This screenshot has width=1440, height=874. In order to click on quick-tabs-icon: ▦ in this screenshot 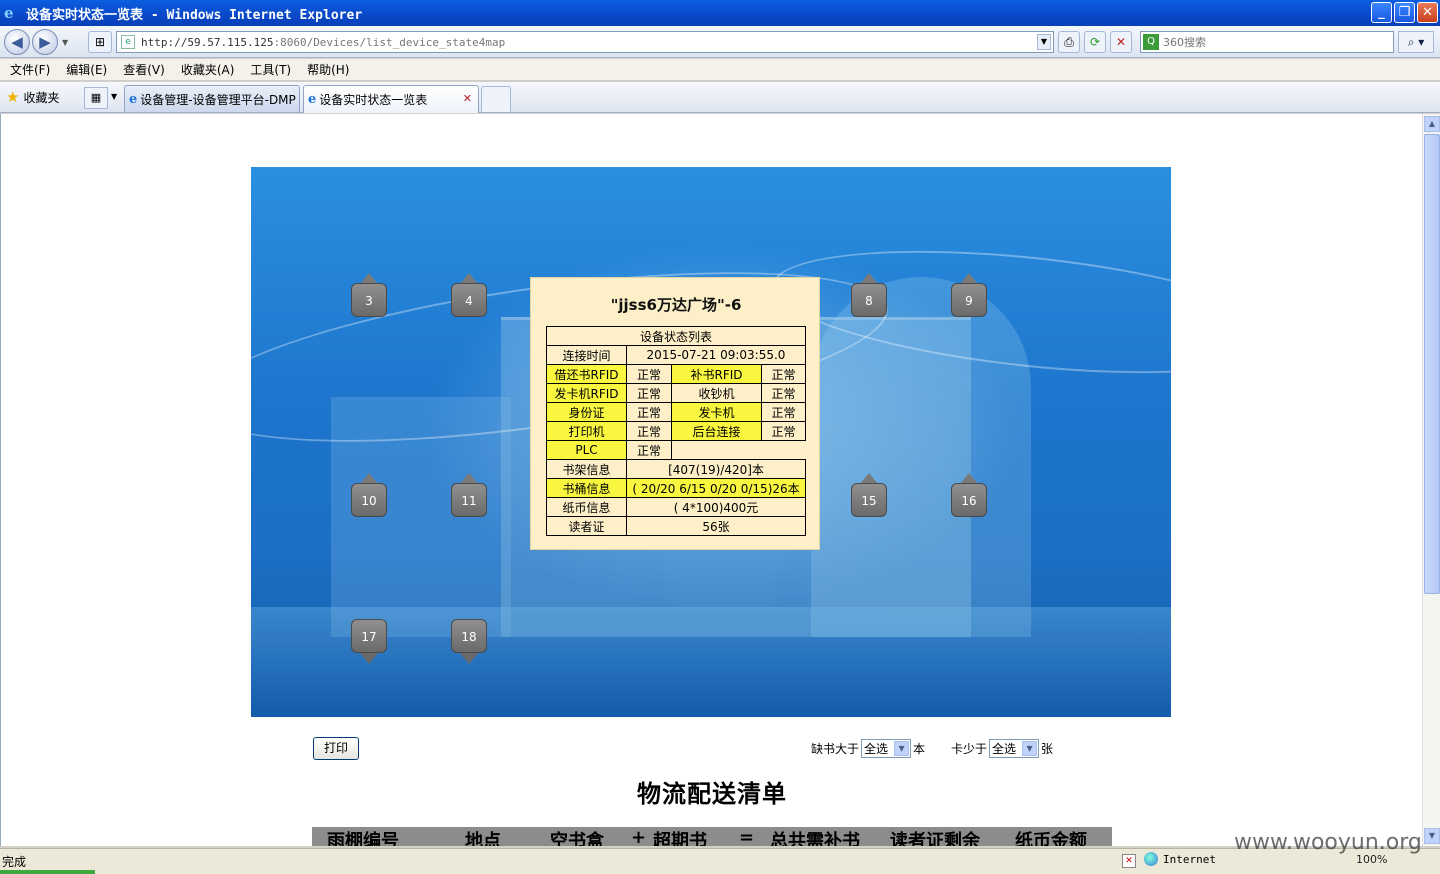, I will do `click(96, 98)`.